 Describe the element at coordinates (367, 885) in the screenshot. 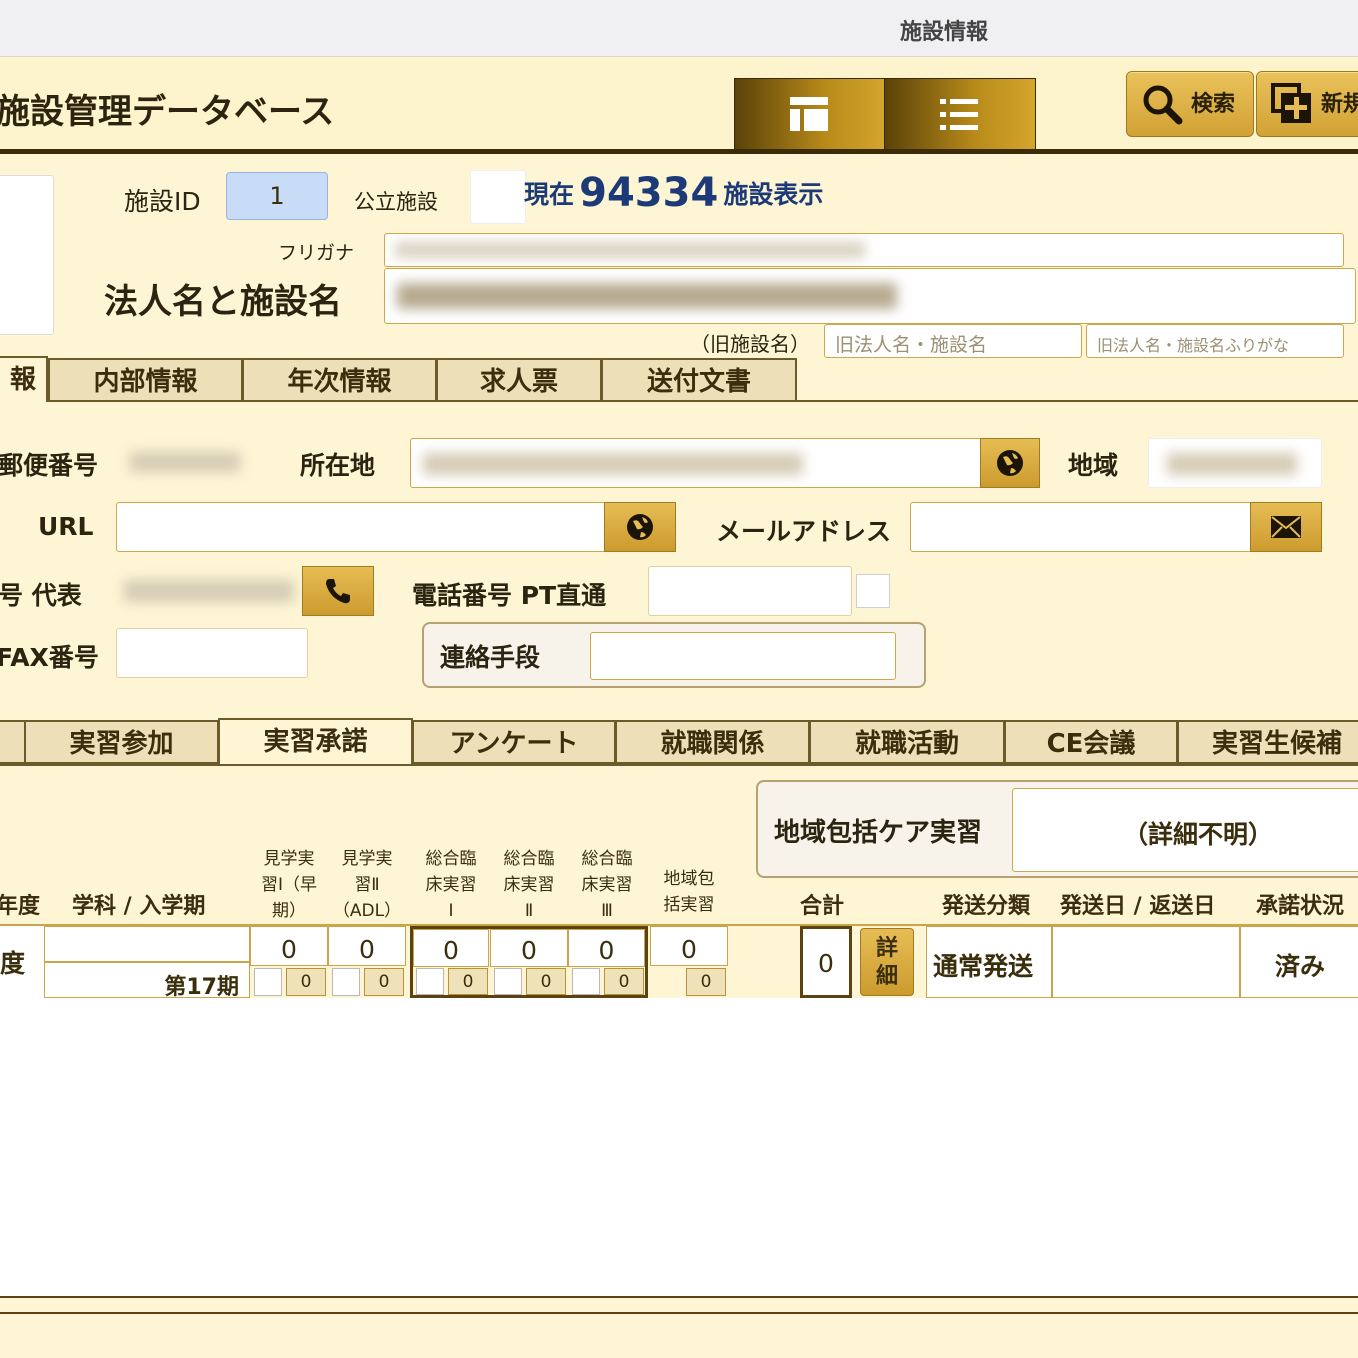

I see `col-observation-2: 見学実 習Ⅱ （ADL）` at that location.